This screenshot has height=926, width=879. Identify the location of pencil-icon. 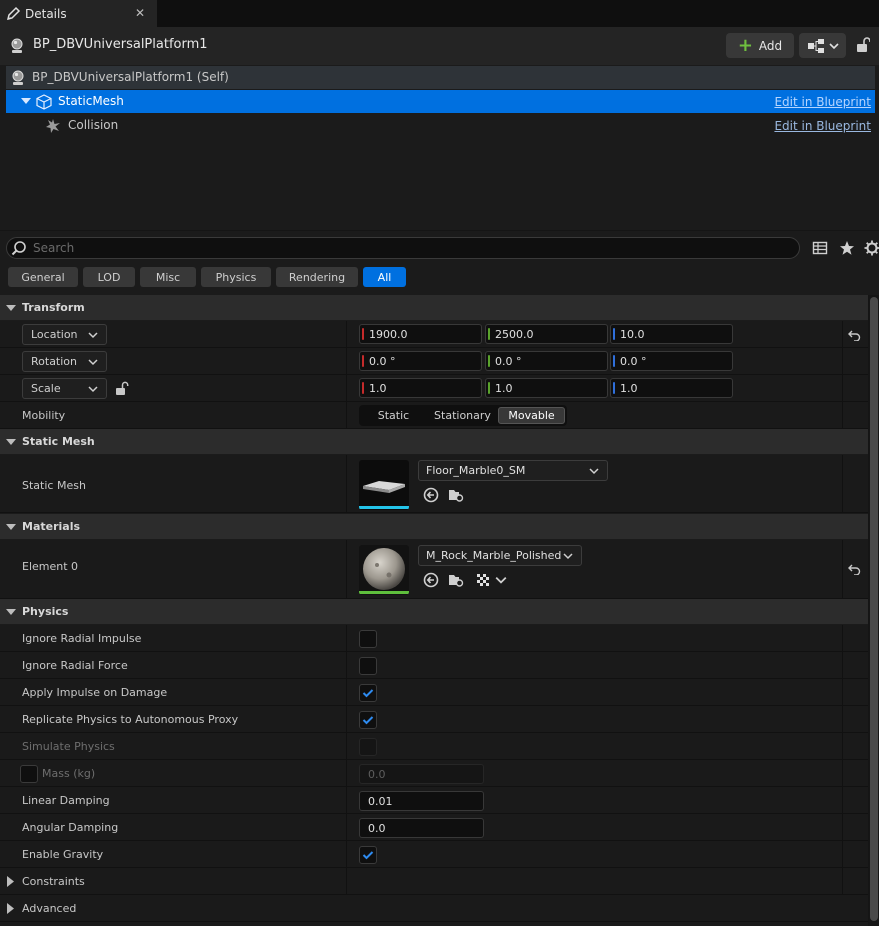
(13, 13).